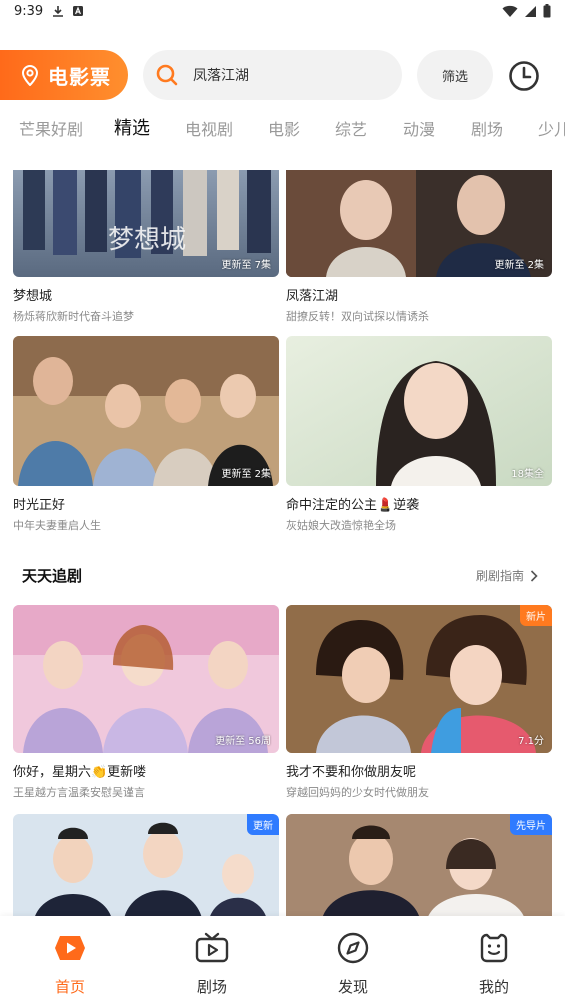 Image resolution: width=565 pixels, height=1004 pixels. What do you see at coordinates (351, 772) in the screenshot?
I see `video-title: 我才不要和你做朋友呢` at bounding box center [351, 772].